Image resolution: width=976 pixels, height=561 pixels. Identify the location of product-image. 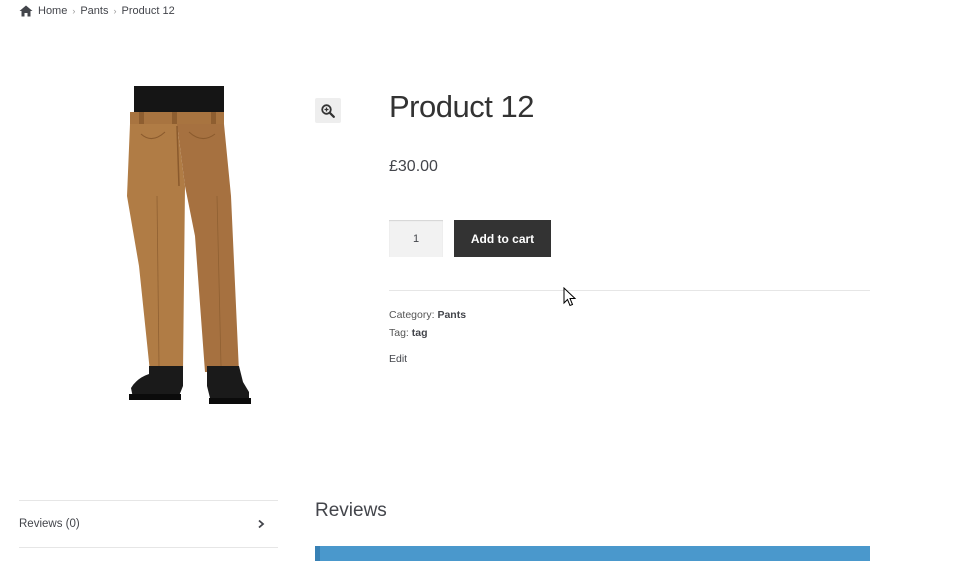
(190, 247).